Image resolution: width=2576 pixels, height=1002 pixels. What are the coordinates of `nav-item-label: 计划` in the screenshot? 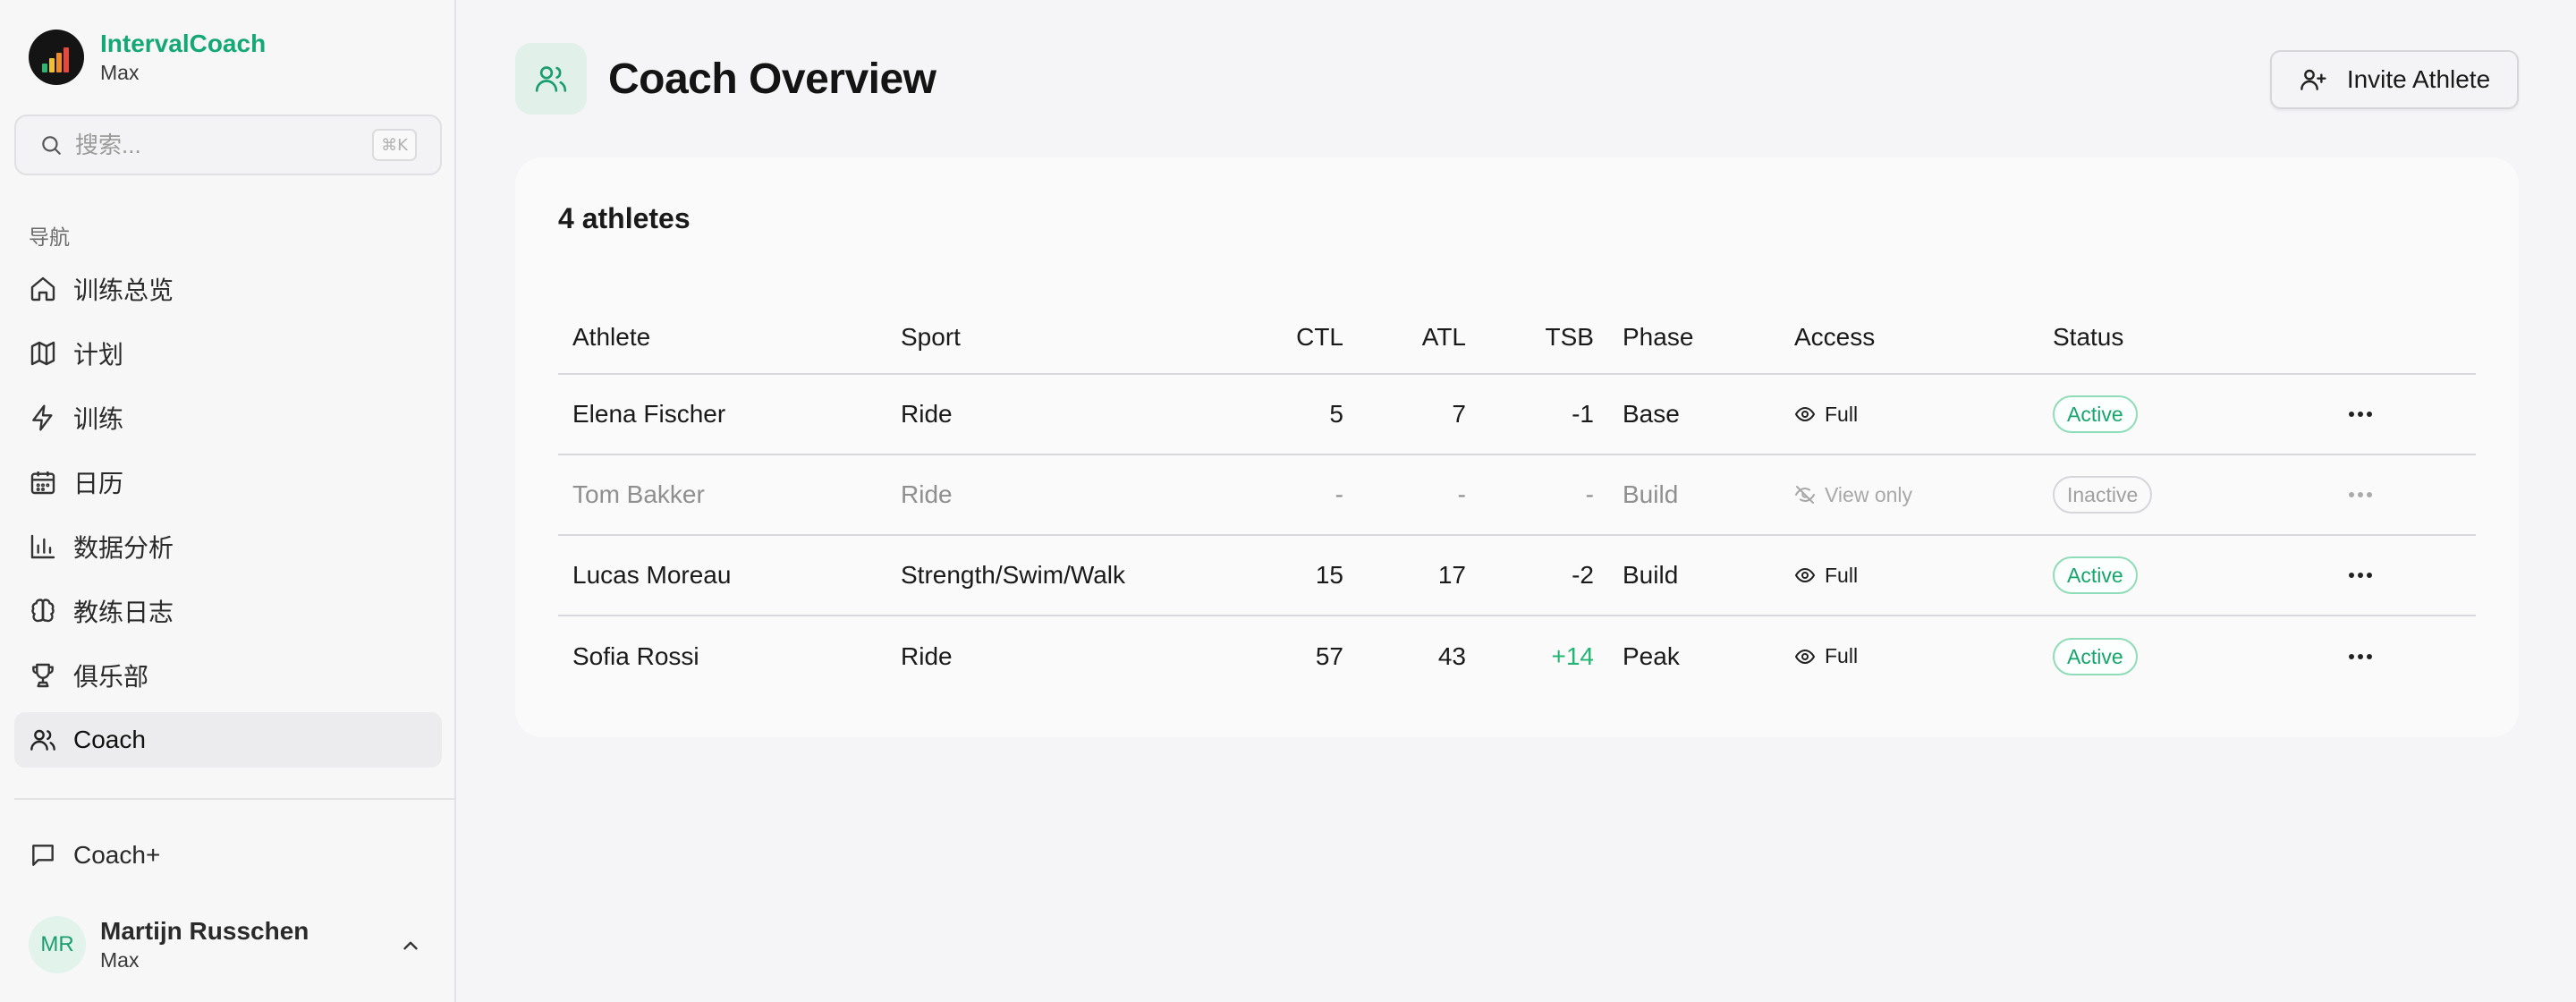 It's located at (98, 355).